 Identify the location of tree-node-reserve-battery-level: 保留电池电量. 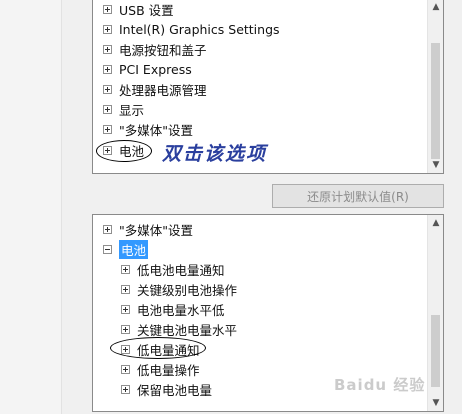
(166, 389).